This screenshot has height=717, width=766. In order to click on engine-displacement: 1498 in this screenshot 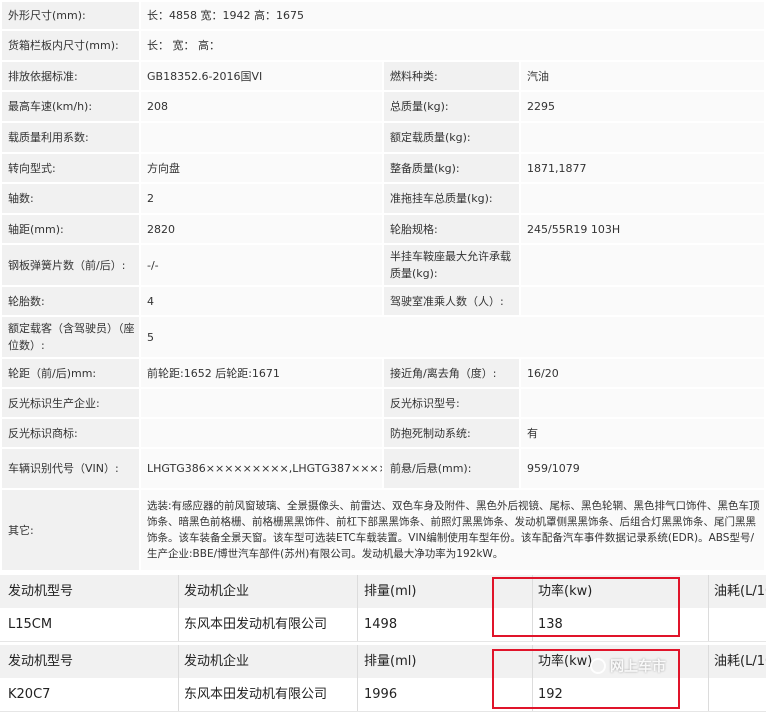, I will do `click(381, 624)`.